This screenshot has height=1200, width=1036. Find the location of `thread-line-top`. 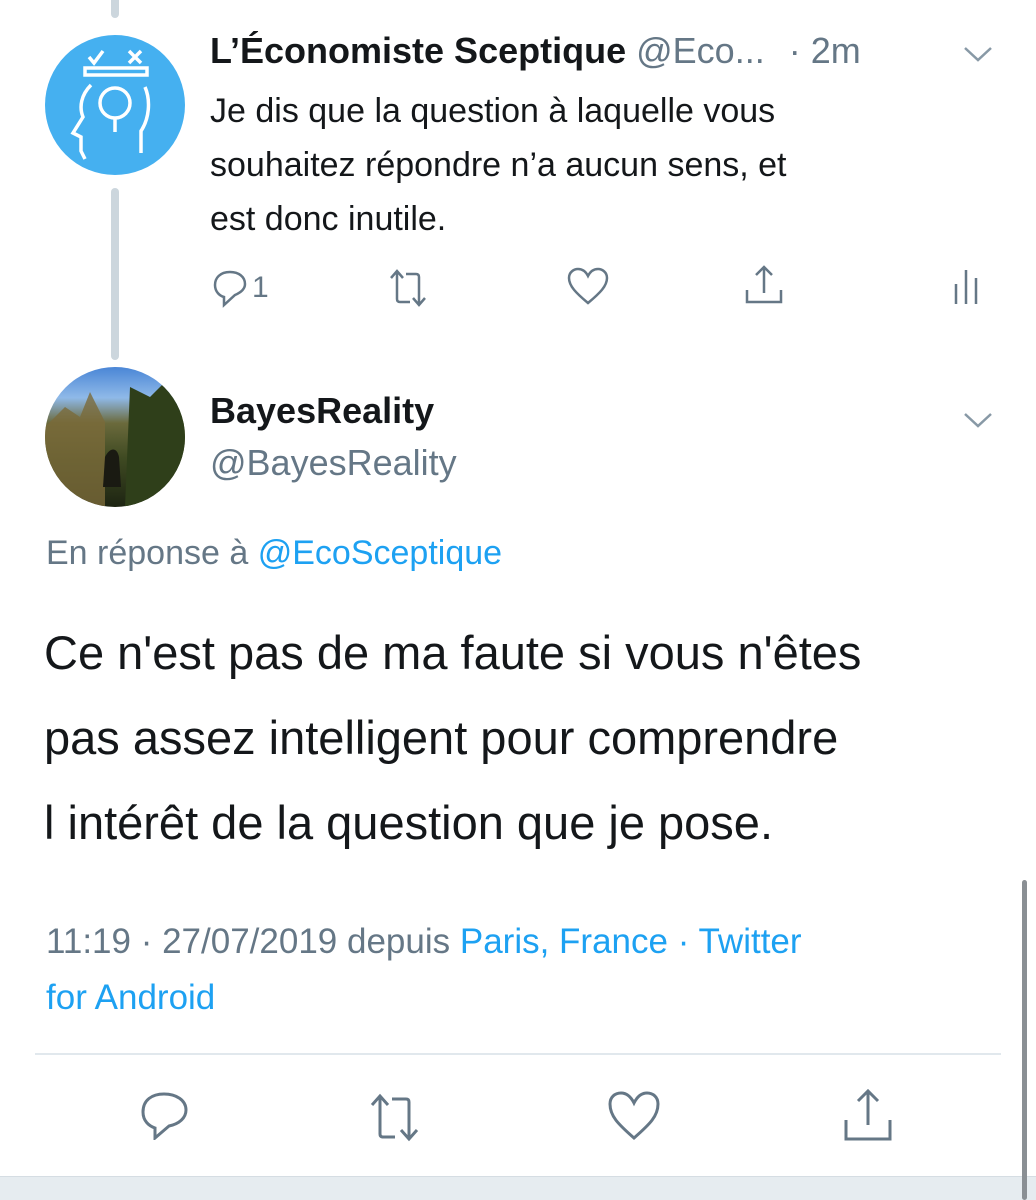

thread-line-top is located at coordinates (115, 9).